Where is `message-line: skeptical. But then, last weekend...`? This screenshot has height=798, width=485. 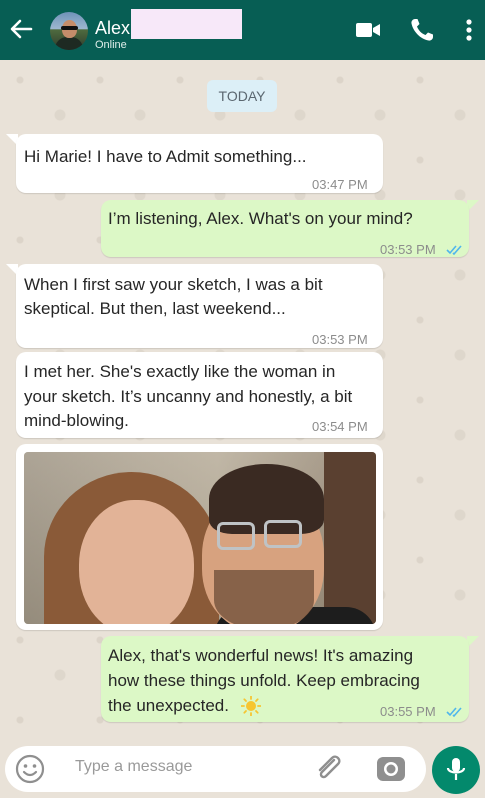
message-line: skeptical. But then, last weekend... is located at coordinates (155, 308).